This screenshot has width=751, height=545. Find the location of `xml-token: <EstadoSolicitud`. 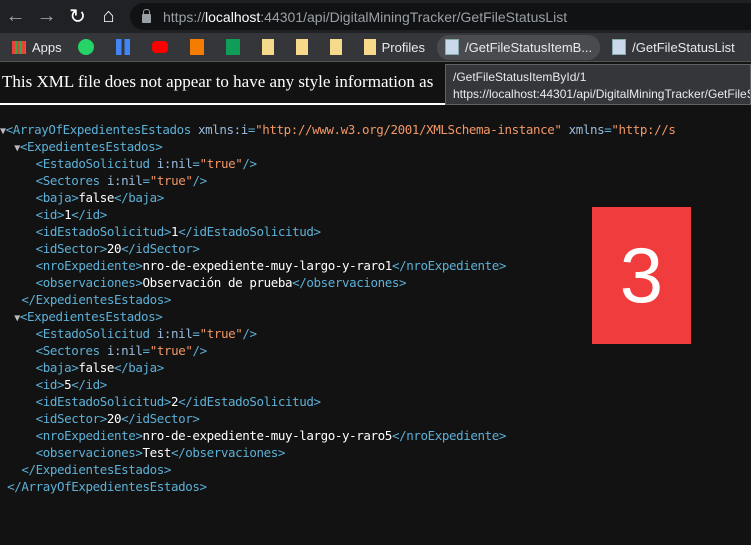

xml-token: <EstadoSolicitud is located at coordinates (96, 333).